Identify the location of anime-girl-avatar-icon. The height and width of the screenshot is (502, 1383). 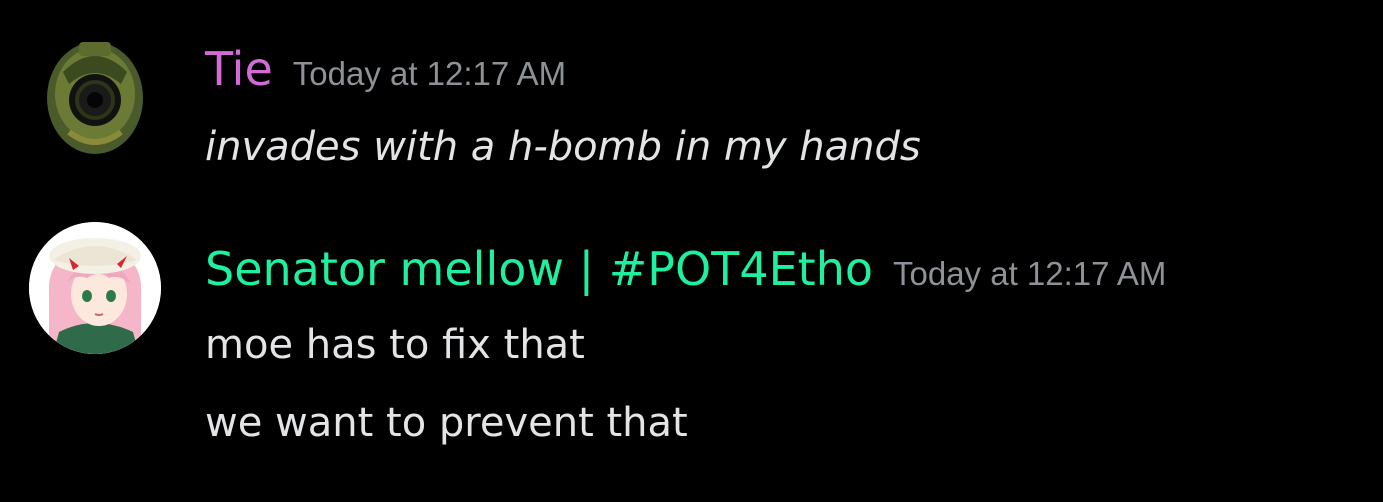
(95, 288).